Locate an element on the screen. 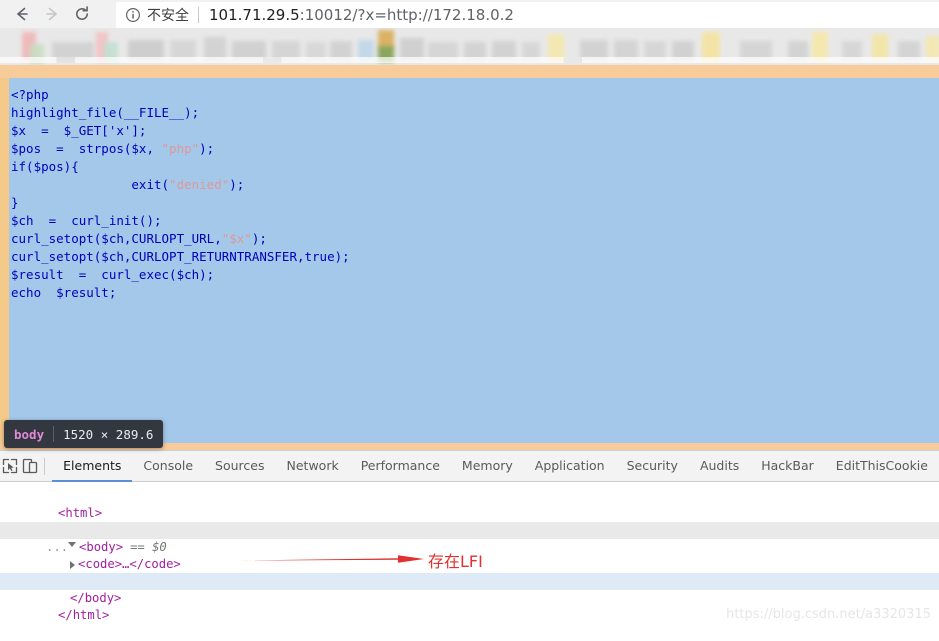 The height and width of the screenshot is (641, 939). bookmarks-bar-blurred is located at coordinates (469, 46).